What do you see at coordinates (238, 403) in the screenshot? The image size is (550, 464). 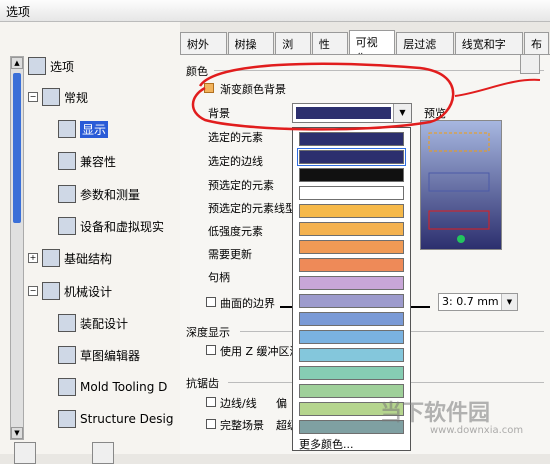 I see `edges-lines-label: 边线/线` at bounding box center [238, 403].